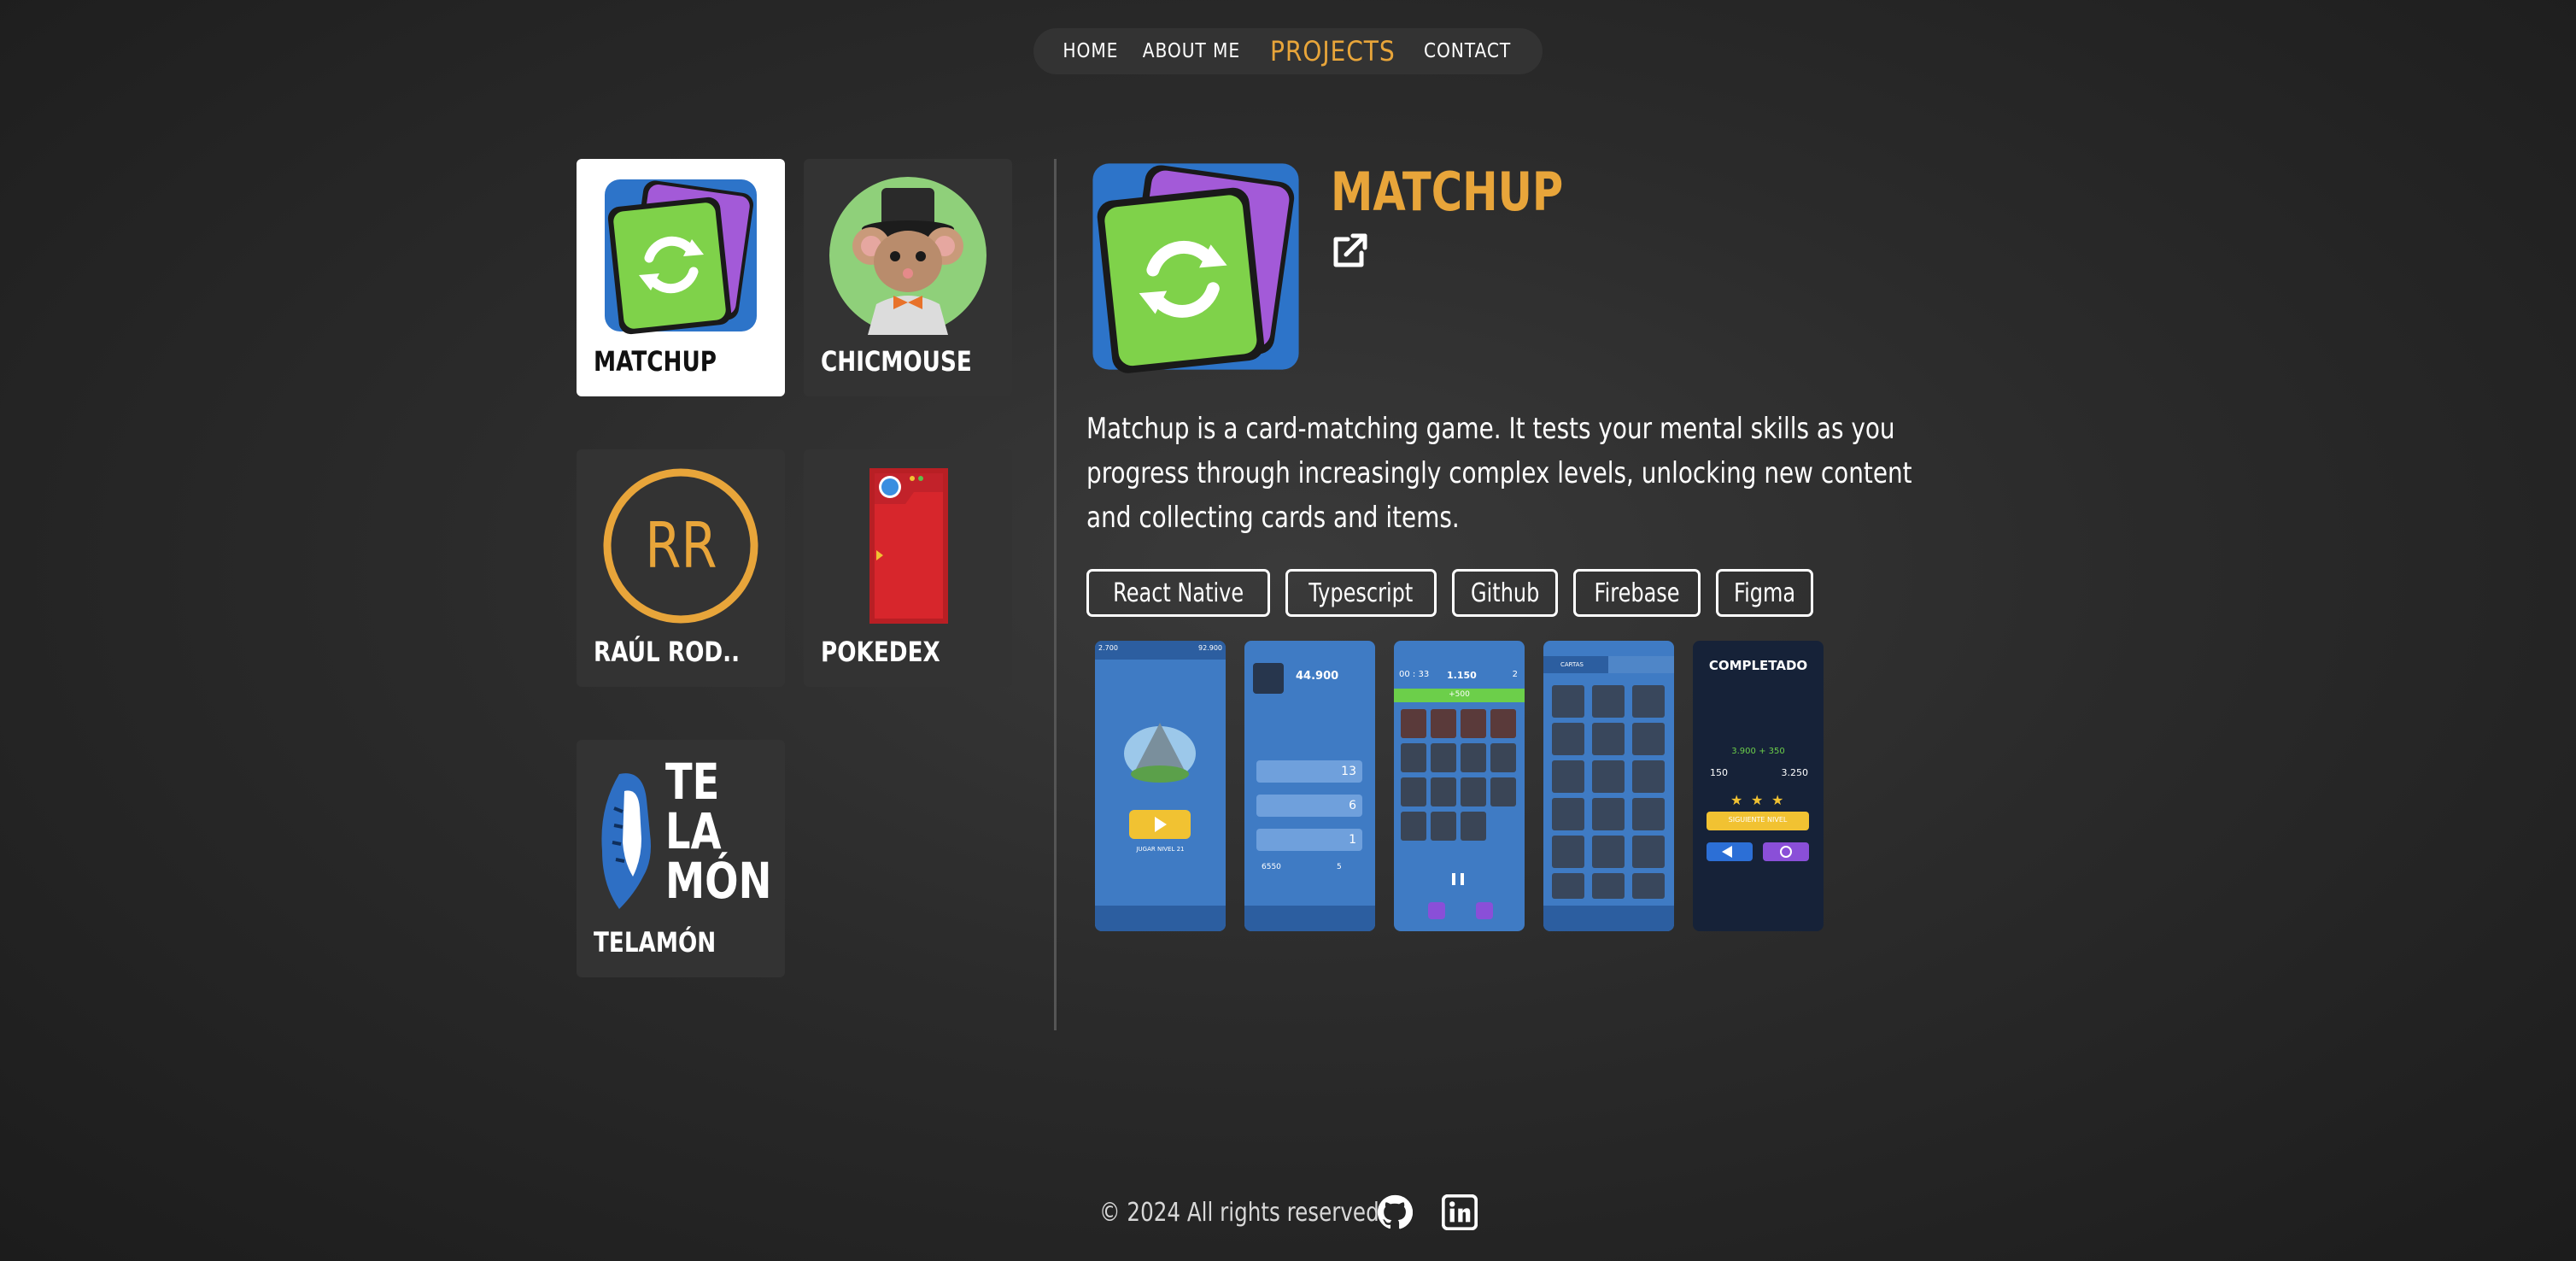 The image size is (2576, 1261). I want to click on tech-tag: Github, so click(1505, 593).